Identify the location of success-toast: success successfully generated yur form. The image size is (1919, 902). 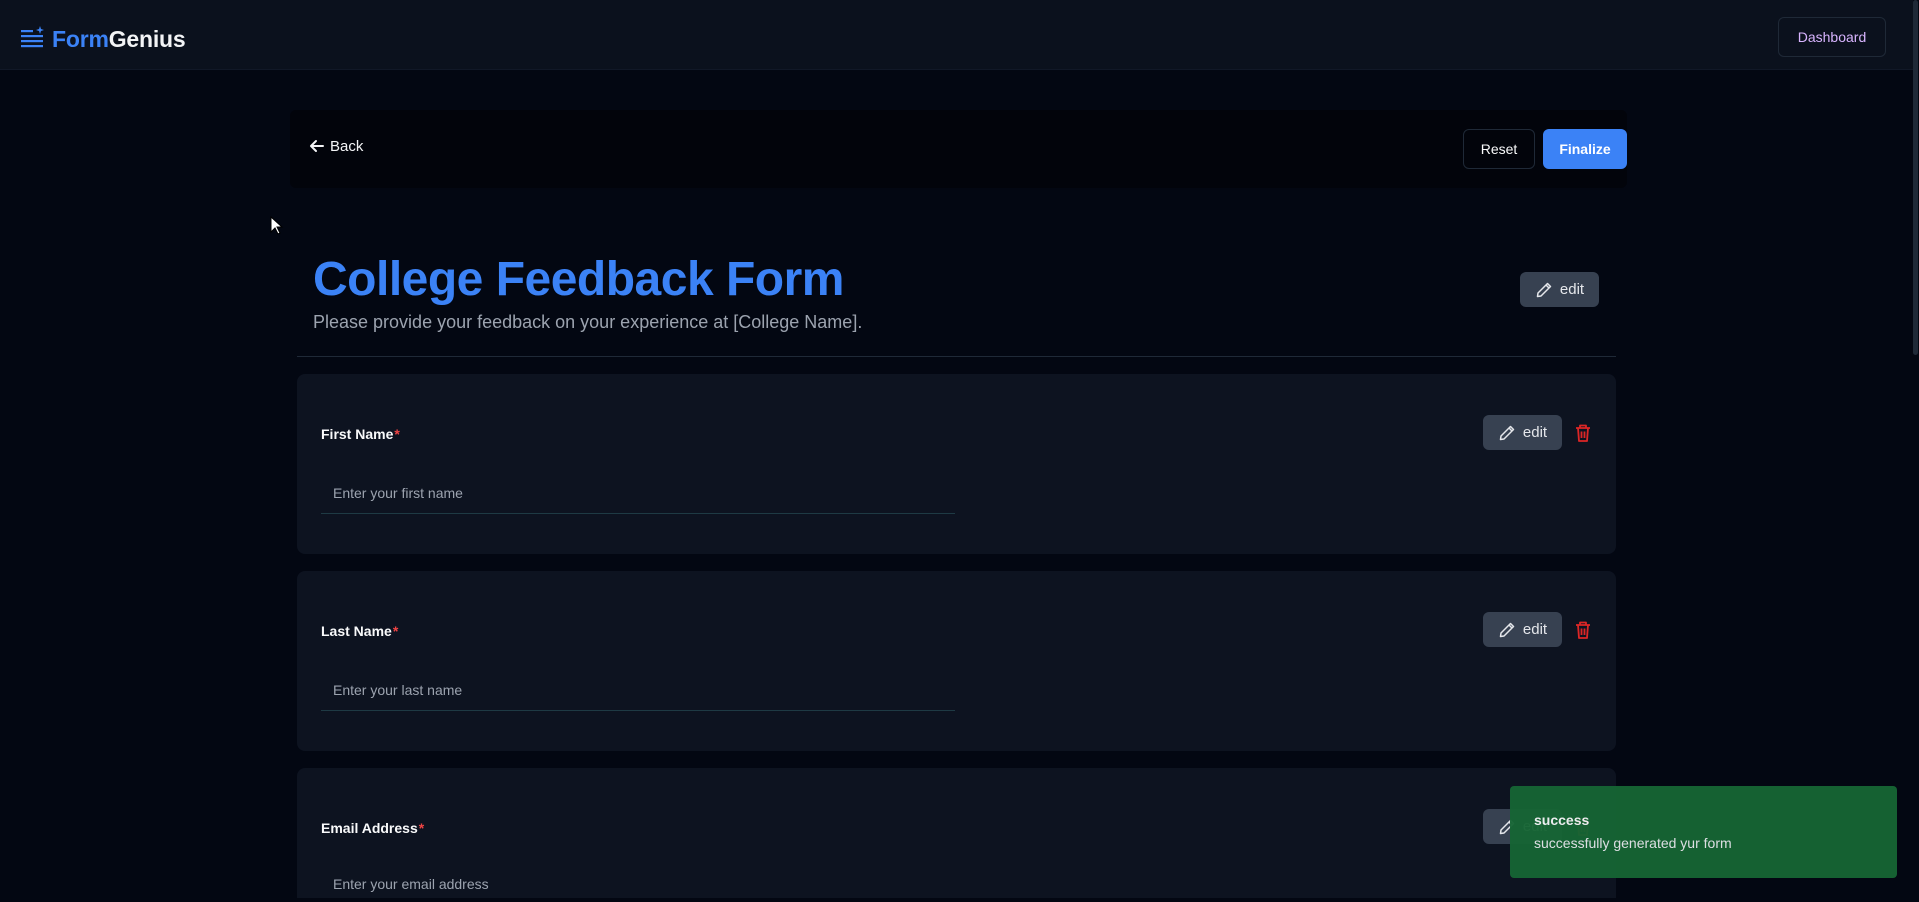
(1703, 832).